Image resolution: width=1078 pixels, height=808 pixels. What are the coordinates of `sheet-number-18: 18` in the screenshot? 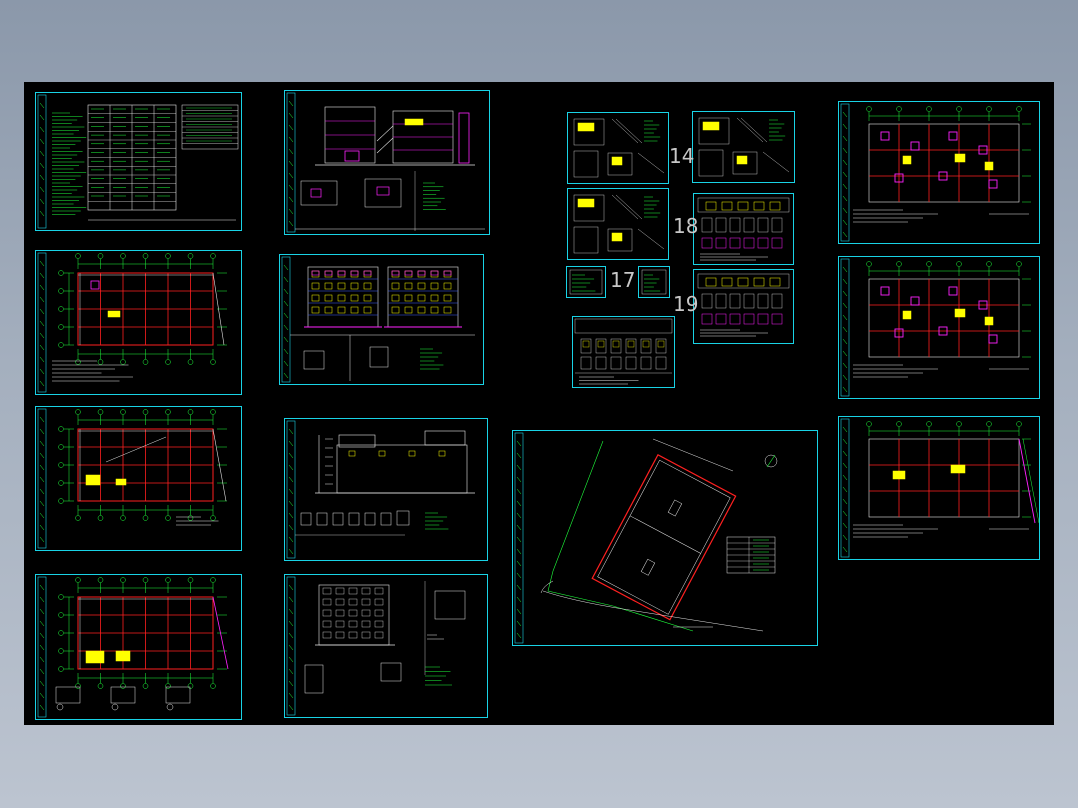 It's located at (686, 226).